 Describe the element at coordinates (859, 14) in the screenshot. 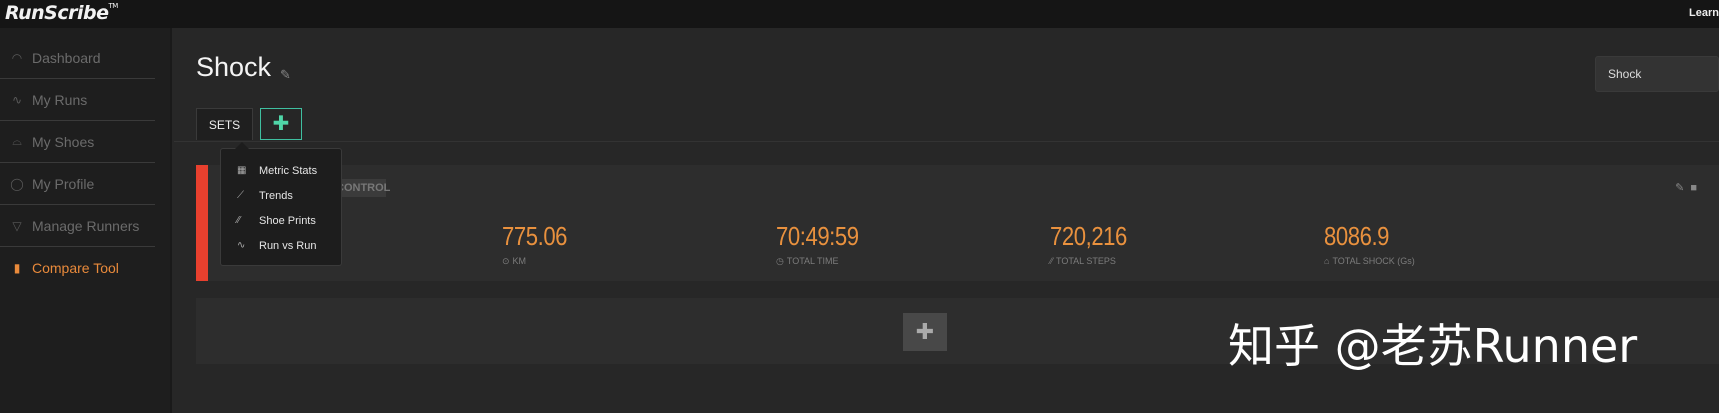

I see `top-bar: RunScribeTM Learn` at that location.